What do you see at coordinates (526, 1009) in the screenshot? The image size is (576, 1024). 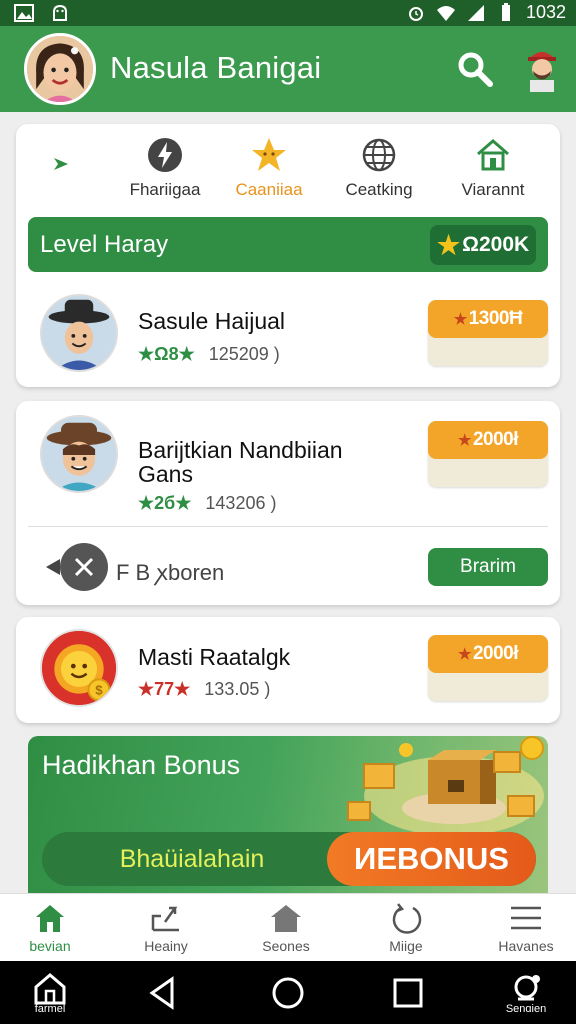 I see `sys-label-right: Senɑien` at bounding box center [526, 1009].